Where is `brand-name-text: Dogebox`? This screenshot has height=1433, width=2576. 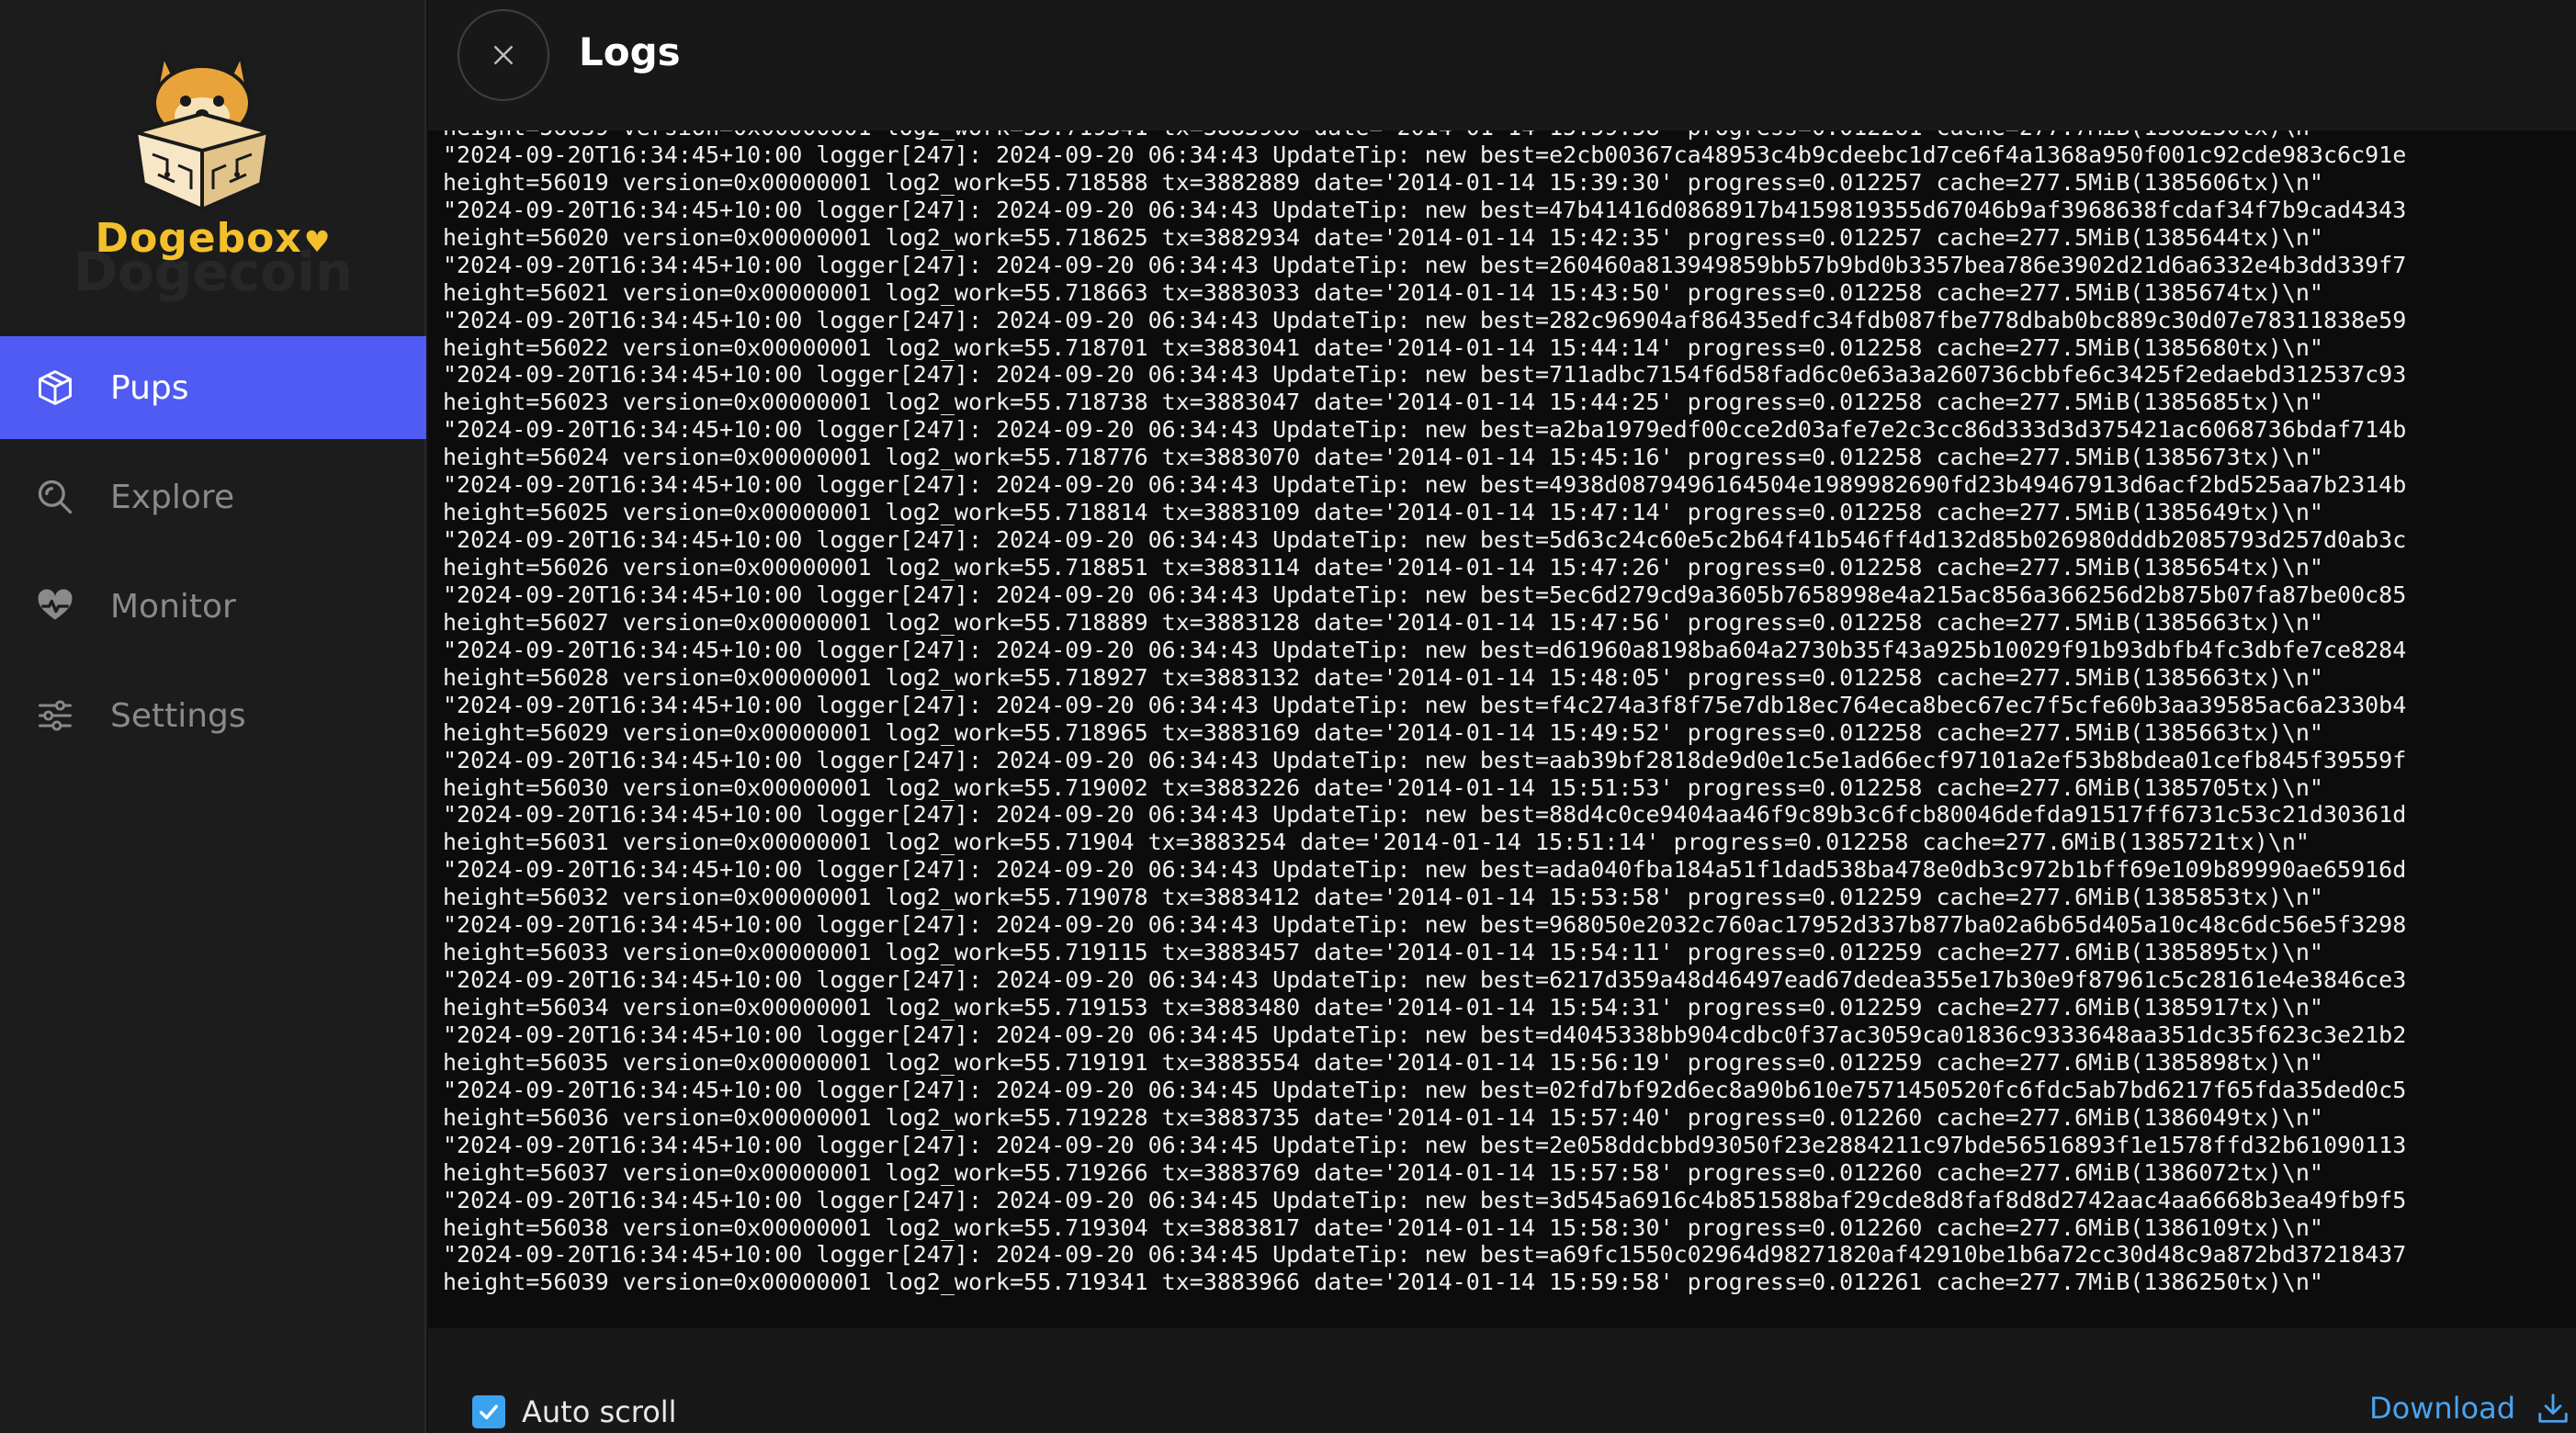
brand-name-text: Dogebox is located at coordinates (198, 238).